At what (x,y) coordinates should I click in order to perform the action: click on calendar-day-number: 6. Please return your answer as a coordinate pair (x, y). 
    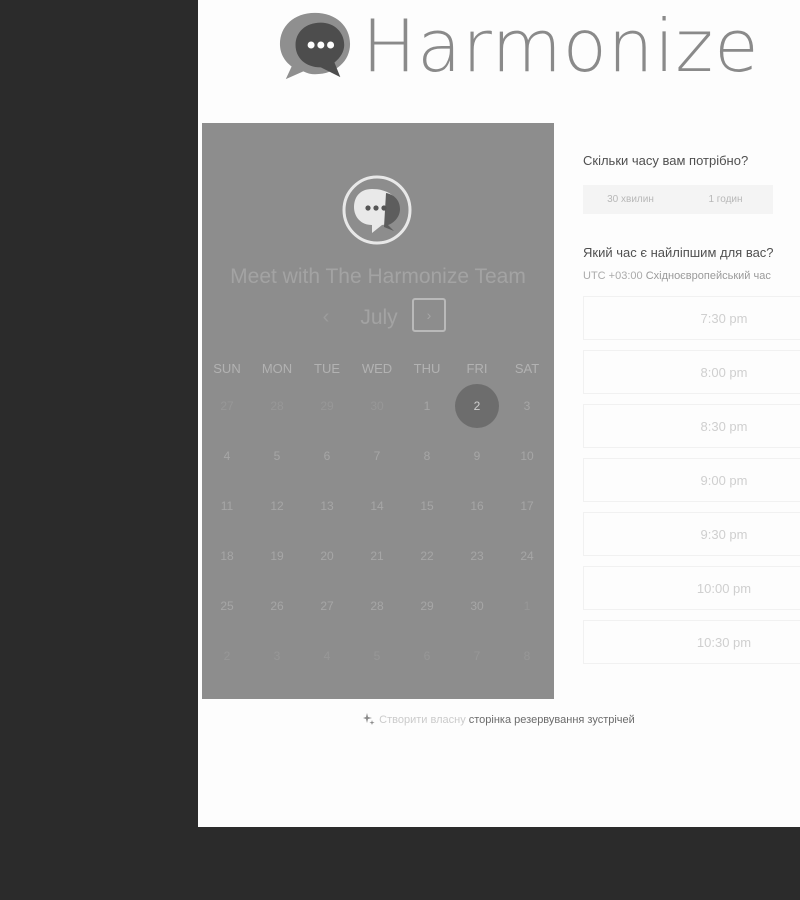
    Looking at the image, I should click on (327, 456).